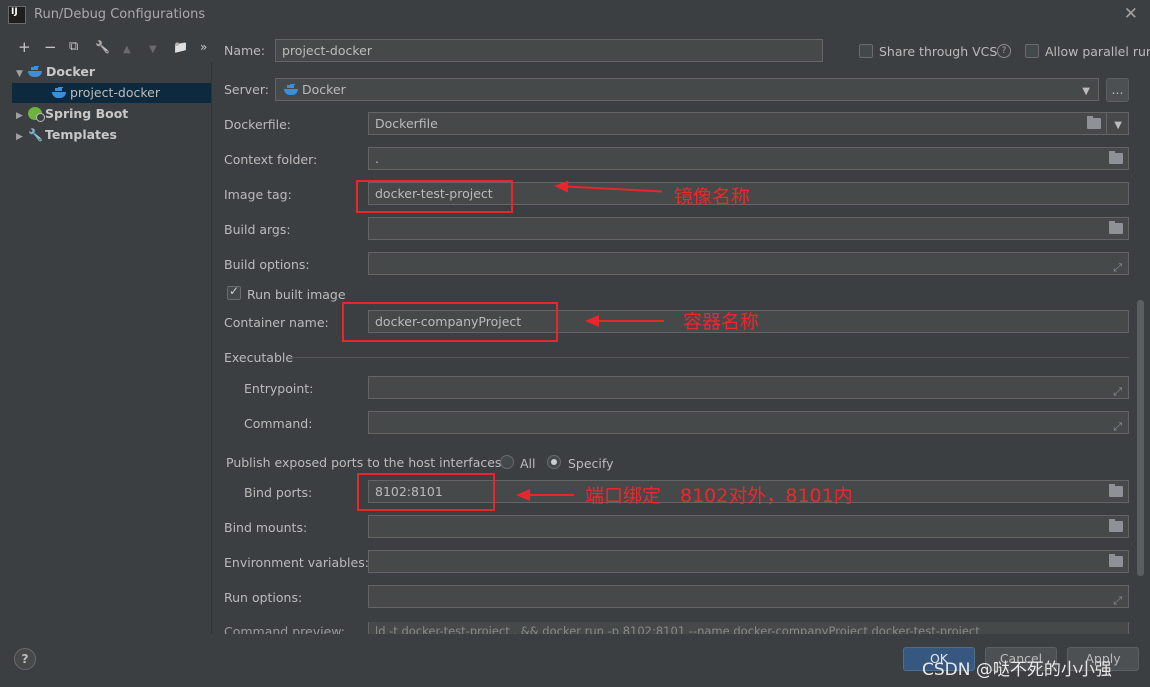 This screenshot has height=687, width=1150. Describe the element at coordinates (1032, 51) in the screenshot. I see `allow-parallel-checkbox` at that location.